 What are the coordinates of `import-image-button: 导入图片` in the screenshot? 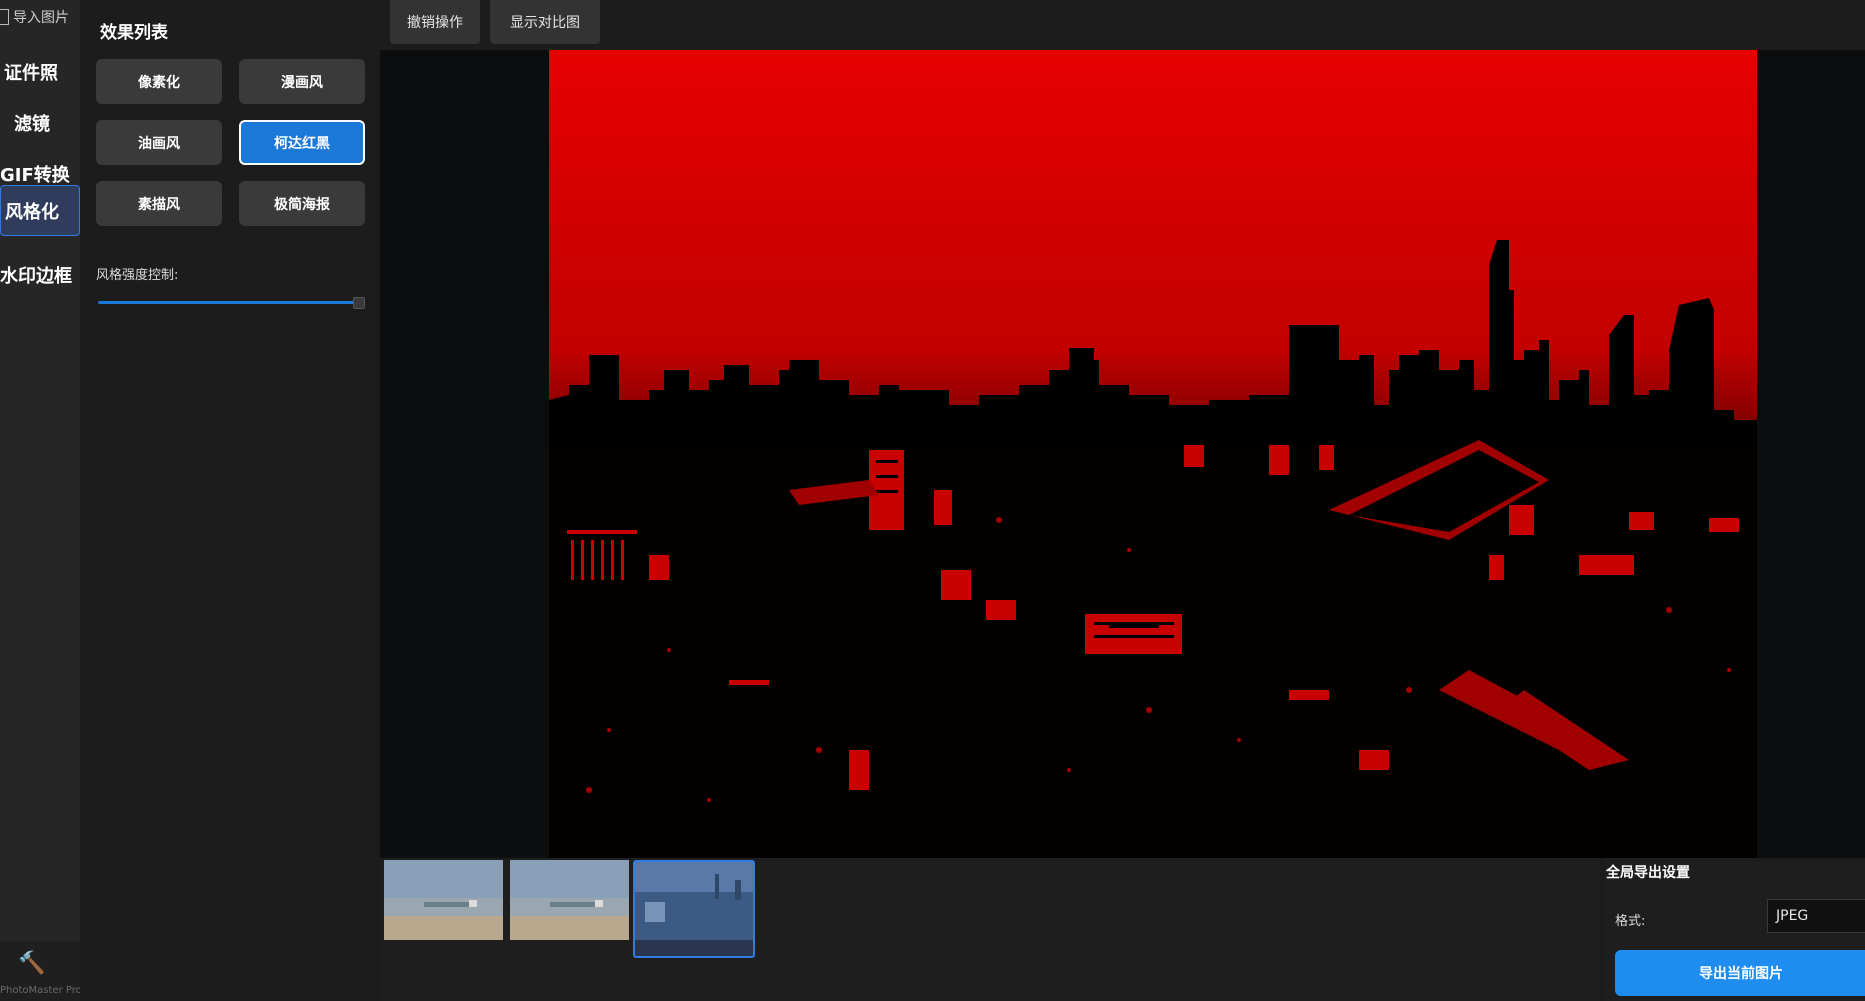 It's located at (40, 17).